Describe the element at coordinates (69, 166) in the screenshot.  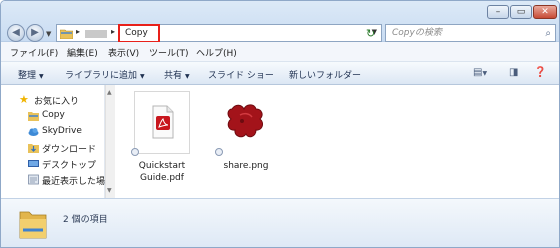
I see `nav-item-label: デスクトップ` at that location.